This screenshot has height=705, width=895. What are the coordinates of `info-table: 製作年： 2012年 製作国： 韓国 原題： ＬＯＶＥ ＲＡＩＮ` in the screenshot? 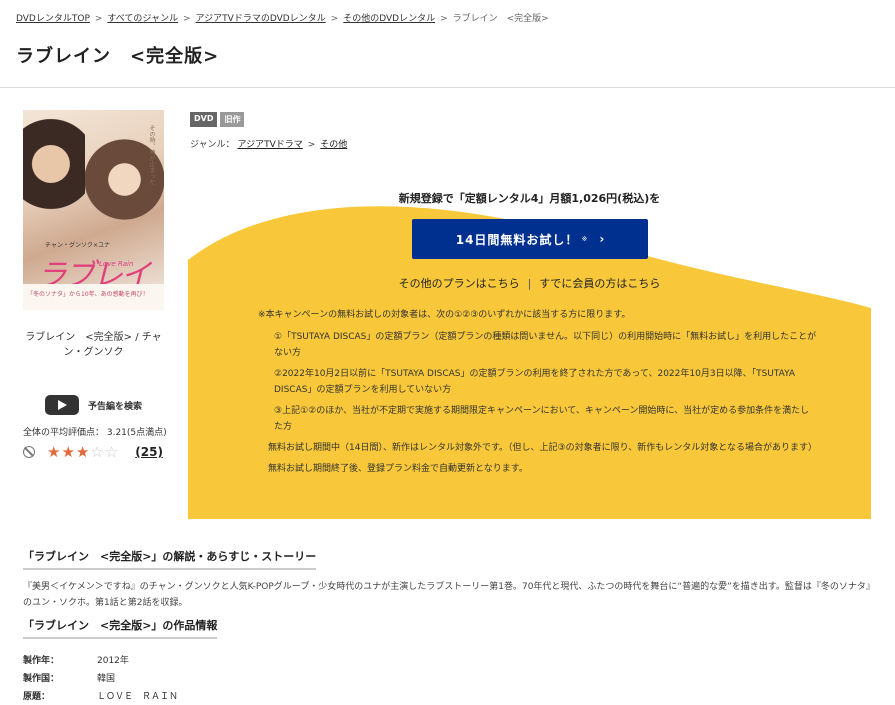 It's located at (100, 677).